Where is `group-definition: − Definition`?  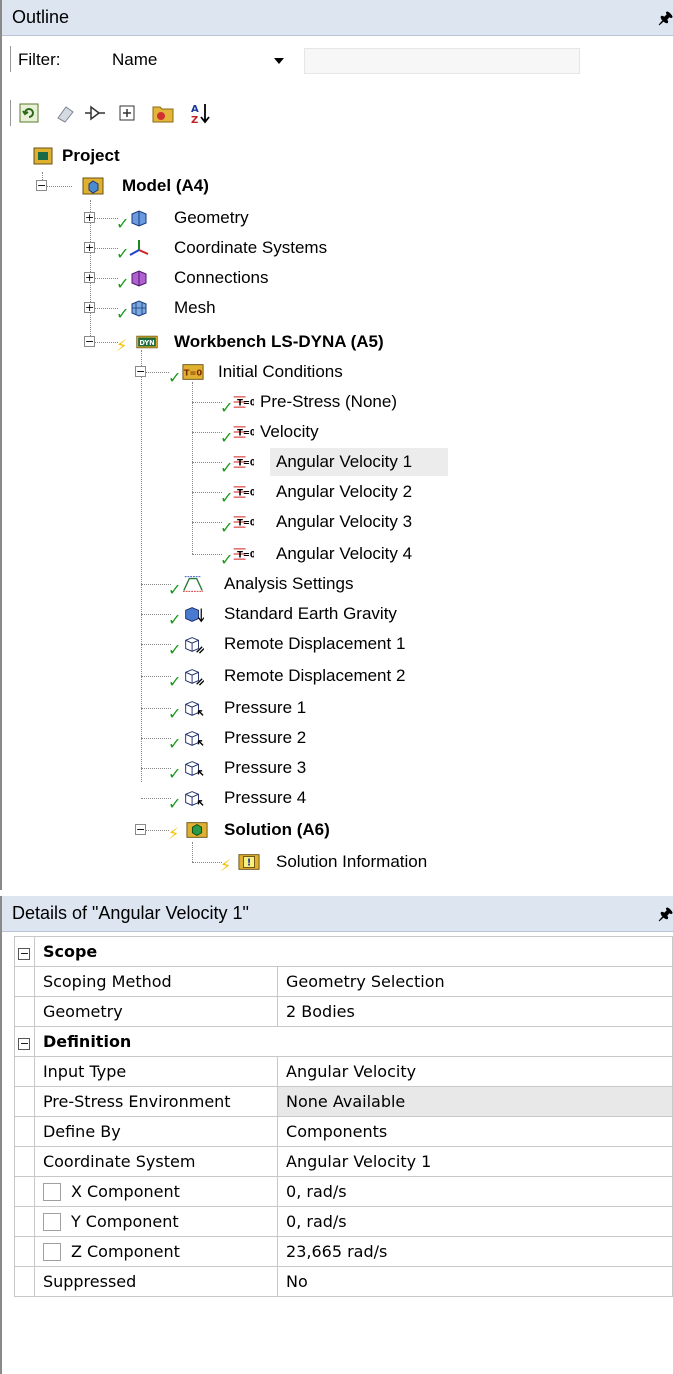
group-definition: − Definition is located at coordinates (343, 1041).